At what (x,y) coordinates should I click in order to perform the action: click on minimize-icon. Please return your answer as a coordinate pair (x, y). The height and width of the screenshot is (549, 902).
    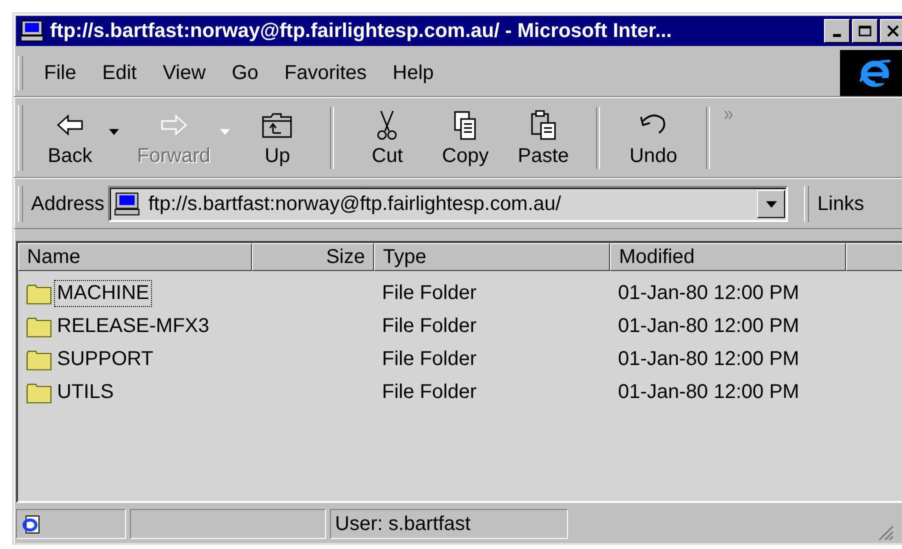
    Looking at the image, I should click on (837, 35).